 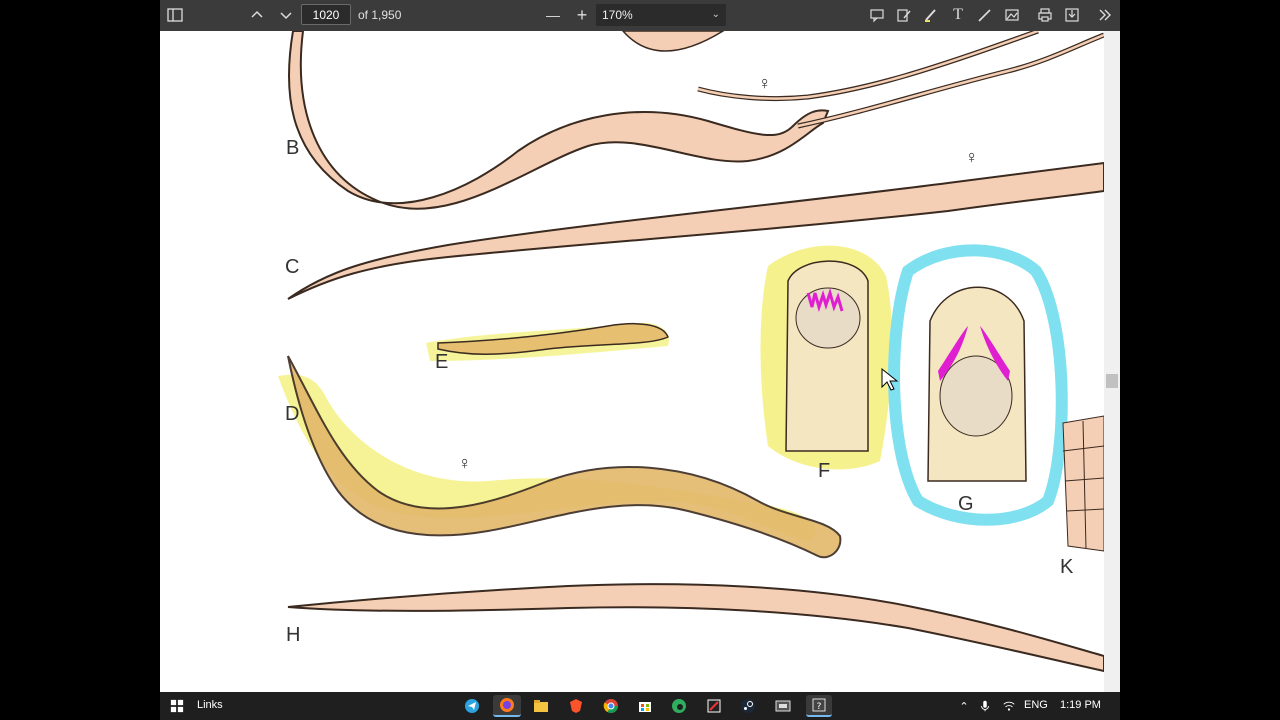 What do you see at coordinates (611, 706) in the screenshot?
I see `chrome-icon` at bounding box center [611, 706].